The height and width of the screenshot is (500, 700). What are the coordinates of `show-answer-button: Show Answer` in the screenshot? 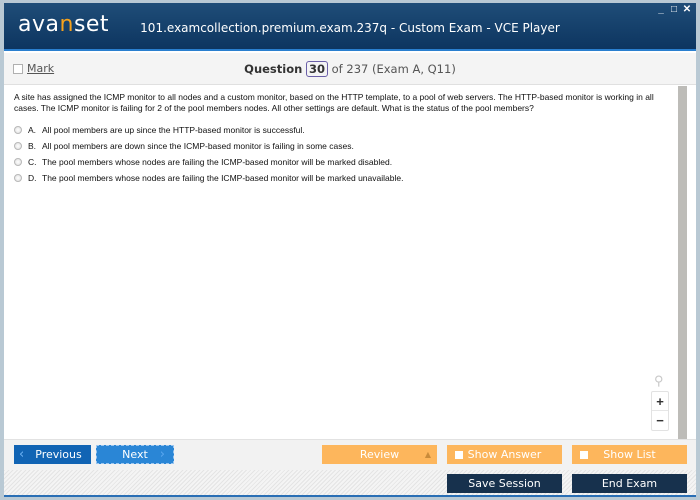 It's located at (504, 454).